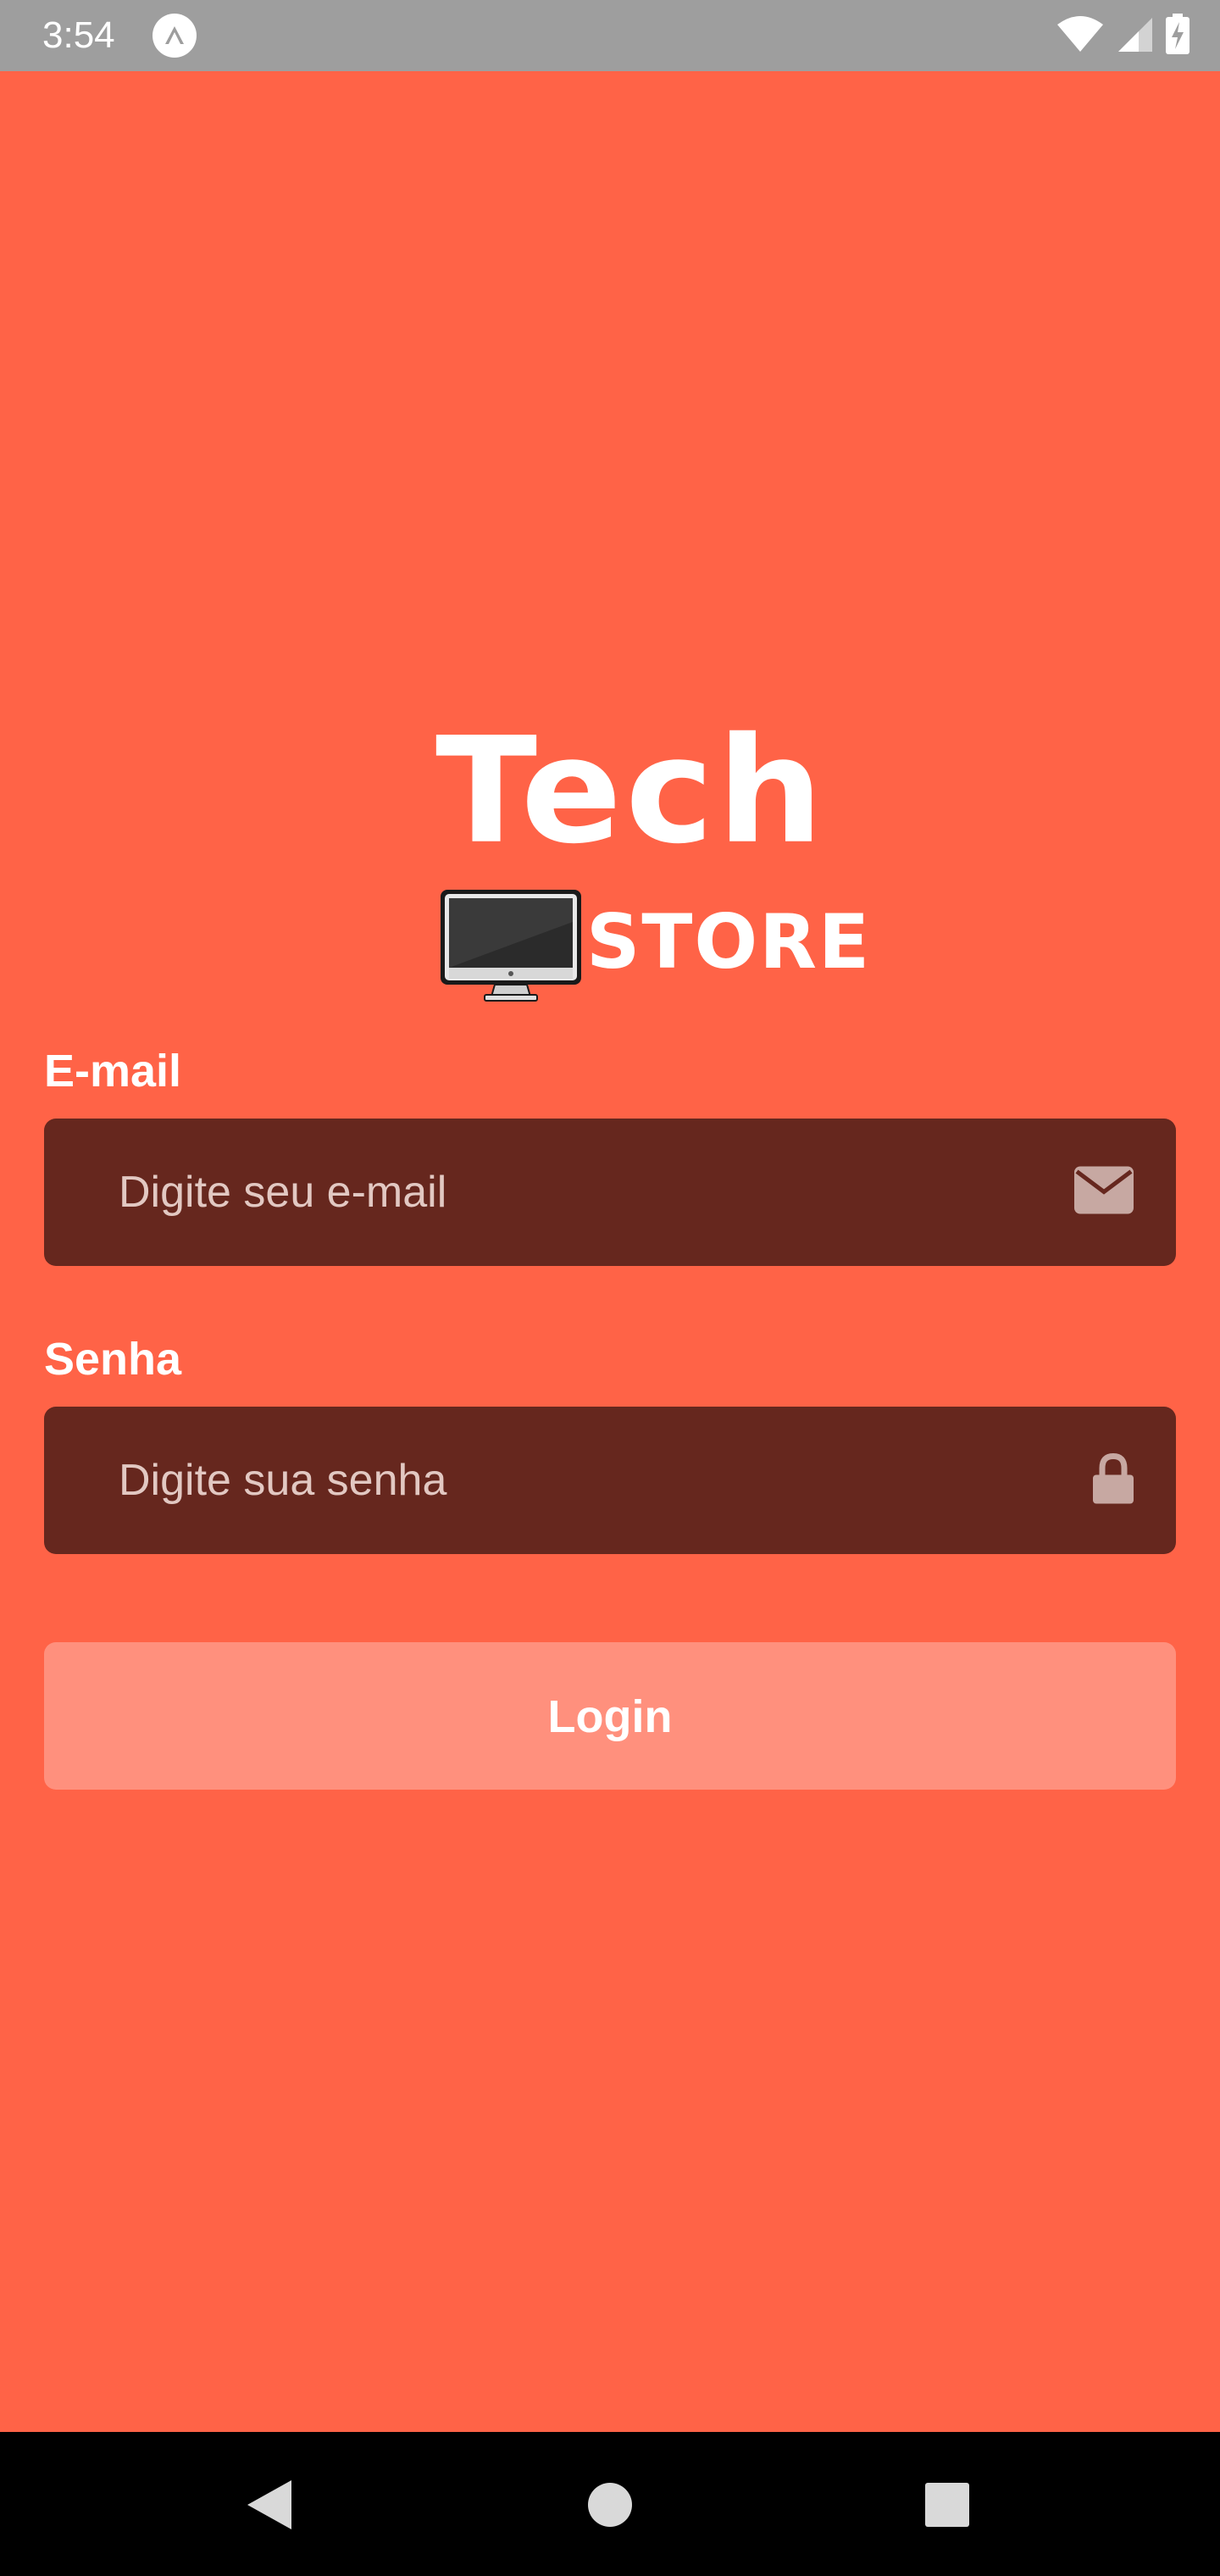 This screenshot has width=1220, height=2576. I want to click on back-triangle-icon, so click(269, 2507).